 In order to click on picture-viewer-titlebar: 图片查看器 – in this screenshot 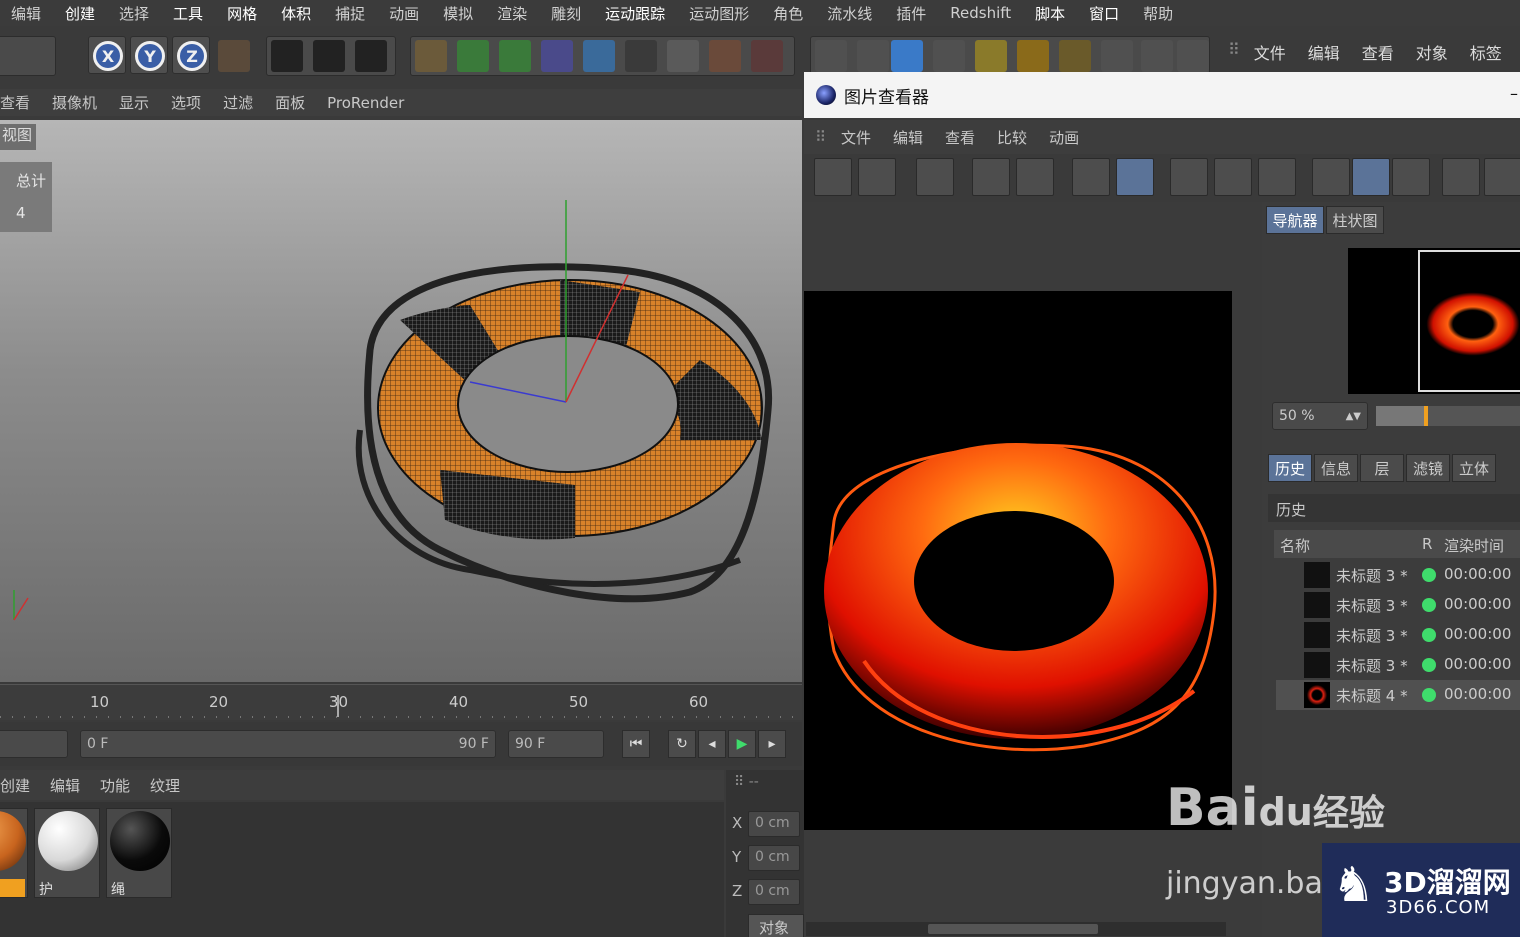, I will do `click(1162, 95)`.